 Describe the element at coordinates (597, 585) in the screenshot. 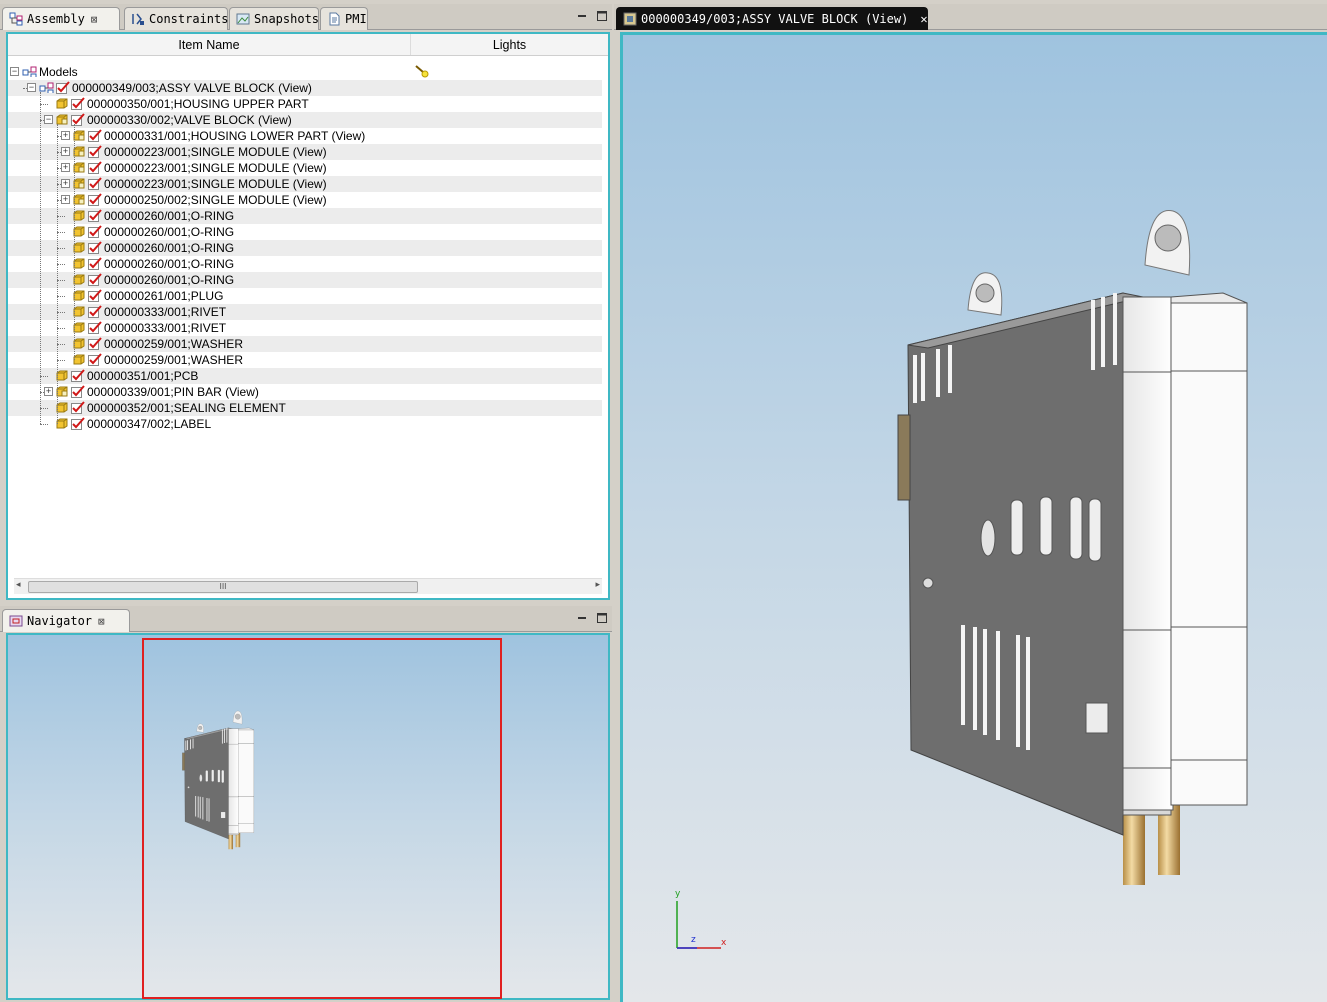

I see `scroll-right-icon: ▸` at that location.